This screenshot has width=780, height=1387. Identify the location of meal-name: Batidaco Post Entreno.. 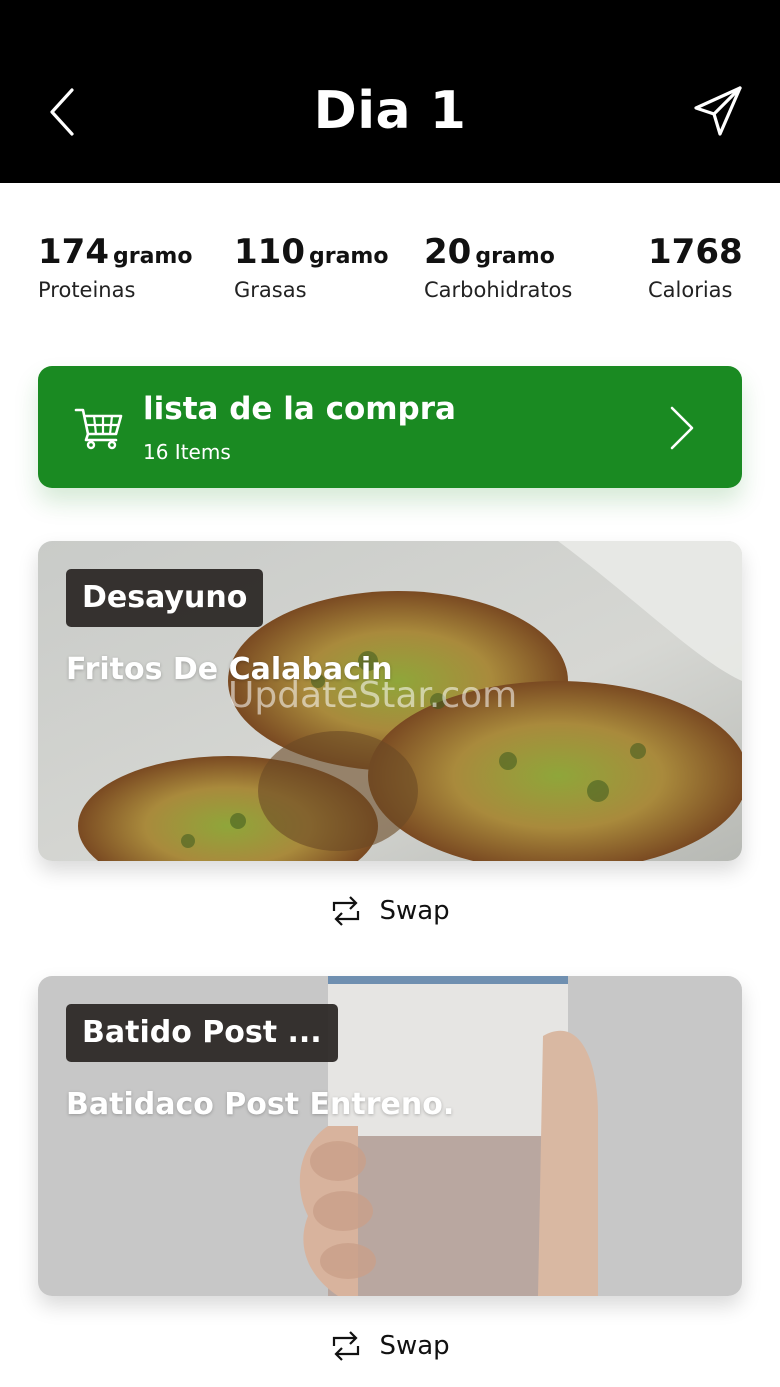
(260, 1104).